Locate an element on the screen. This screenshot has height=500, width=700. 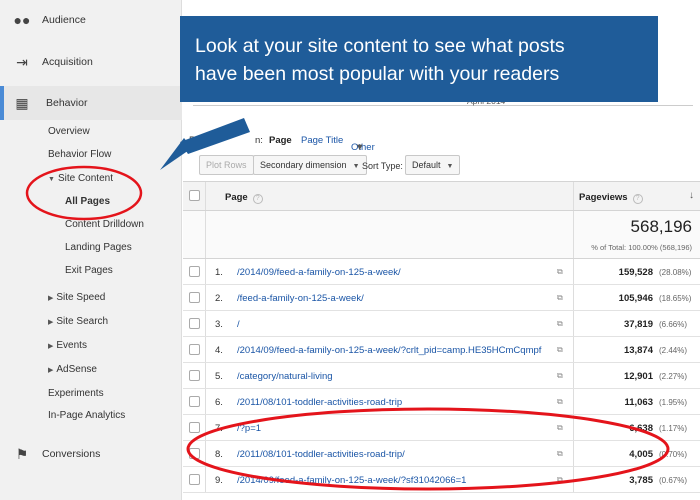
nav-behavior-label: Behavior is located at coordinates (67, 103).